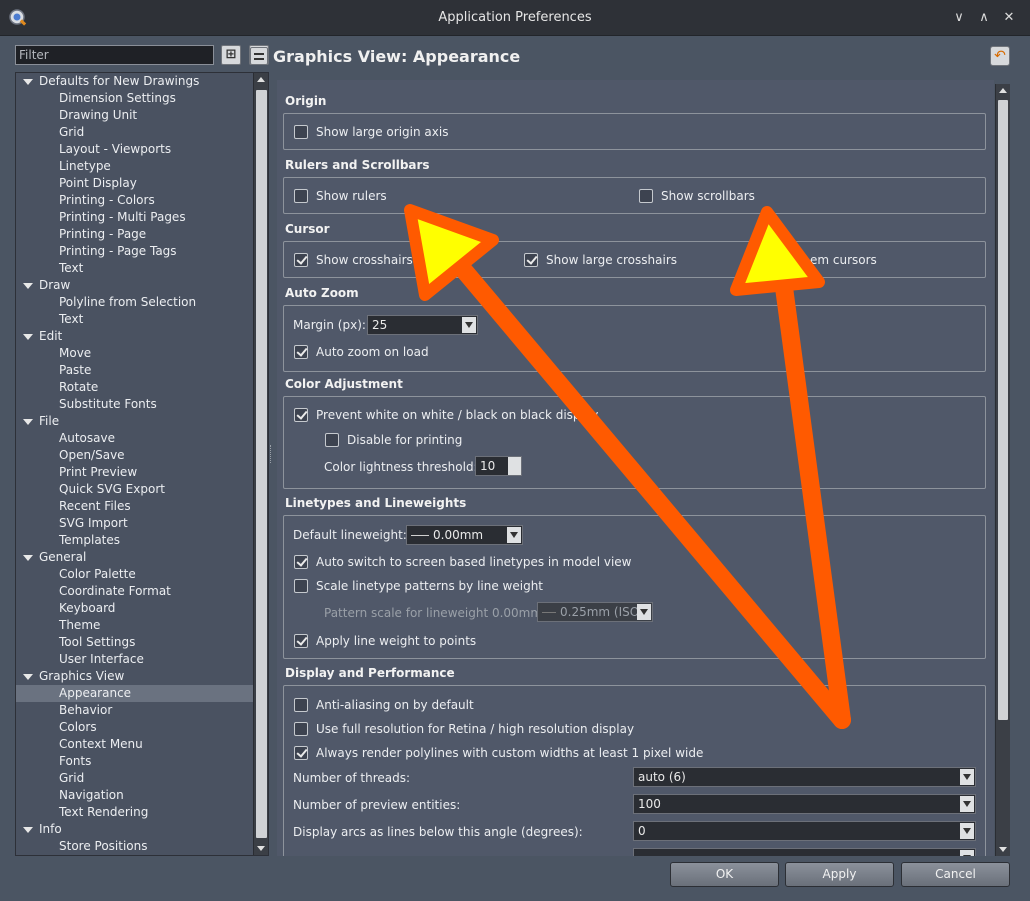  What do you see at coordinates (135, 472) in the screenshot?
I see `tree-item-print-preview: Print Preview` at bounding box center [135, 472].